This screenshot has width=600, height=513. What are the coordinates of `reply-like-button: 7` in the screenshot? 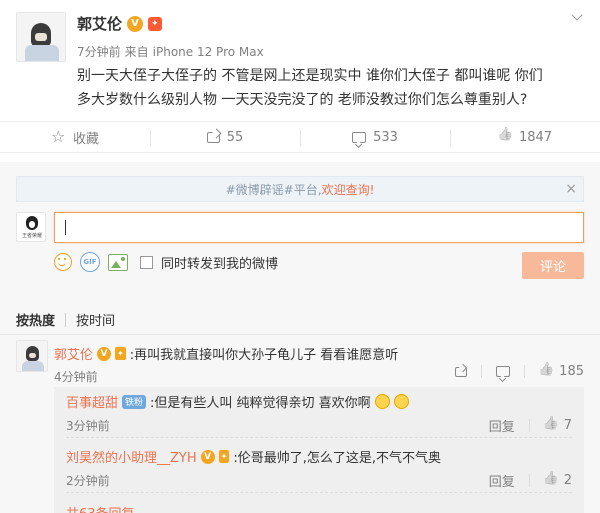 It's located at (558, 425).